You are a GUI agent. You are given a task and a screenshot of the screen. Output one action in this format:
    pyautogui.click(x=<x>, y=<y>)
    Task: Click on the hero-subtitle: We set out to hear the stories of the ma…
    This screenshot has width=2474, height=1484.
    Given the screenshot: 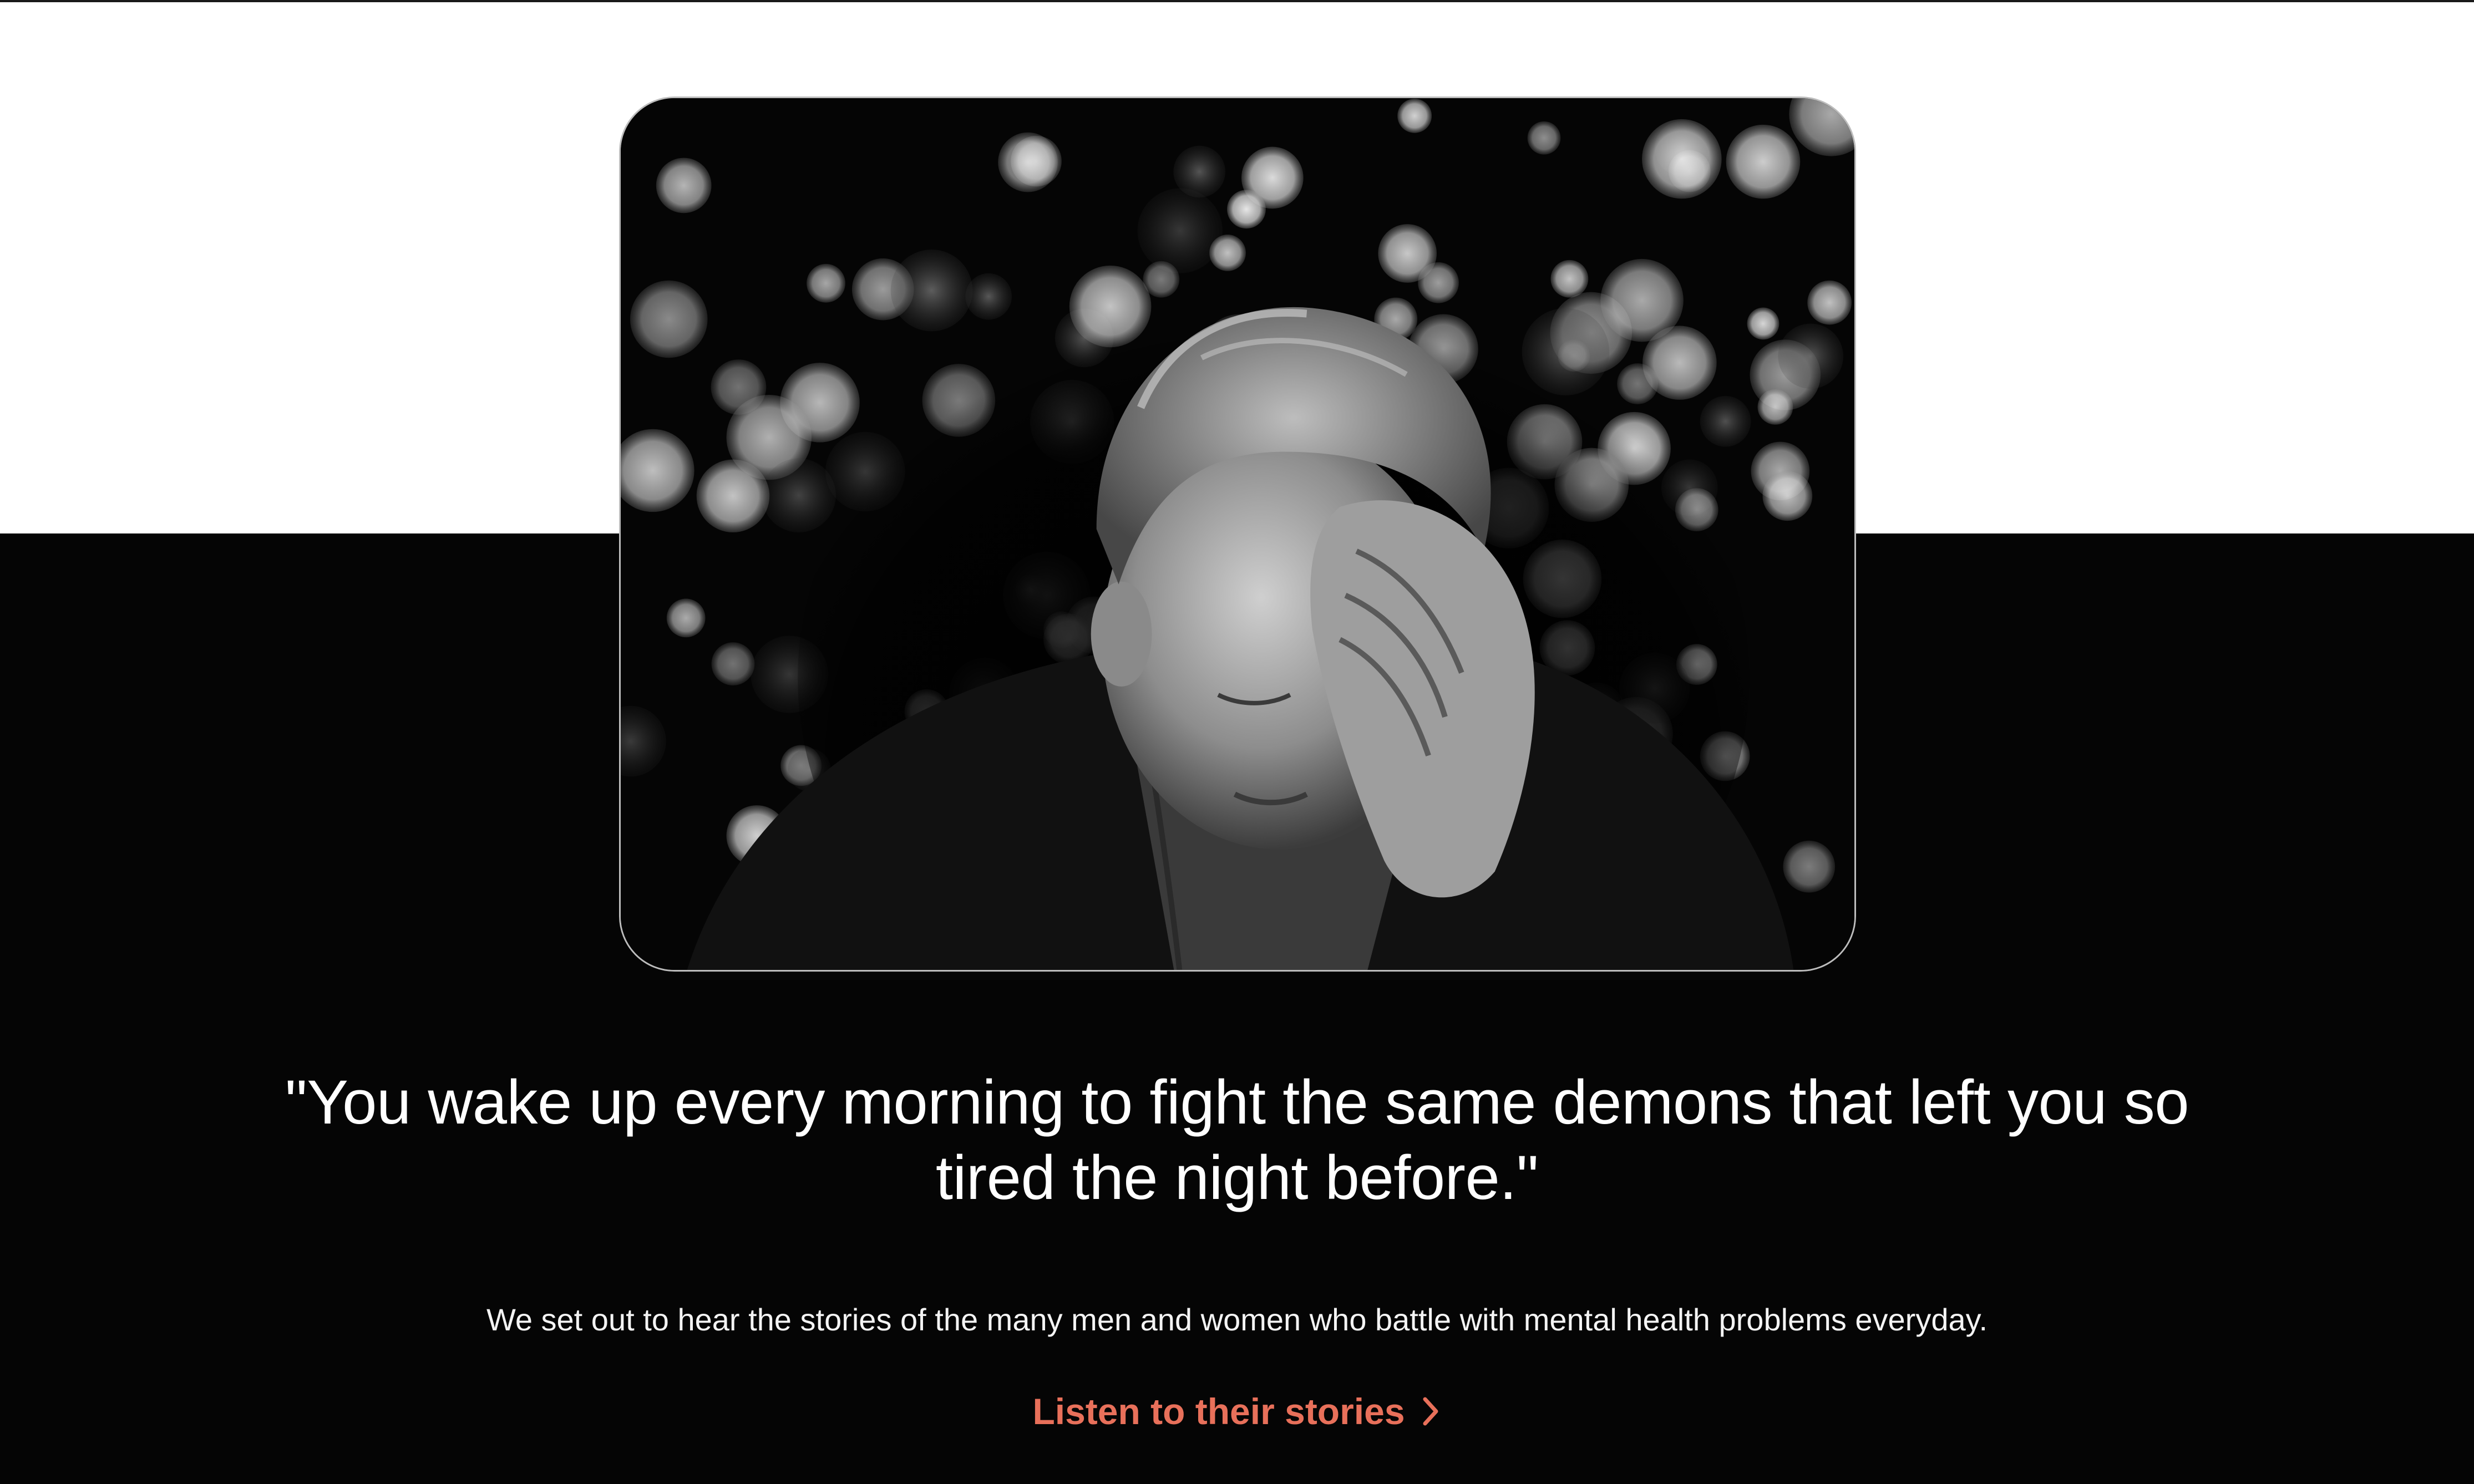 What is the action you would take?
    pyautogui.click(x=1237, y=1319)
    